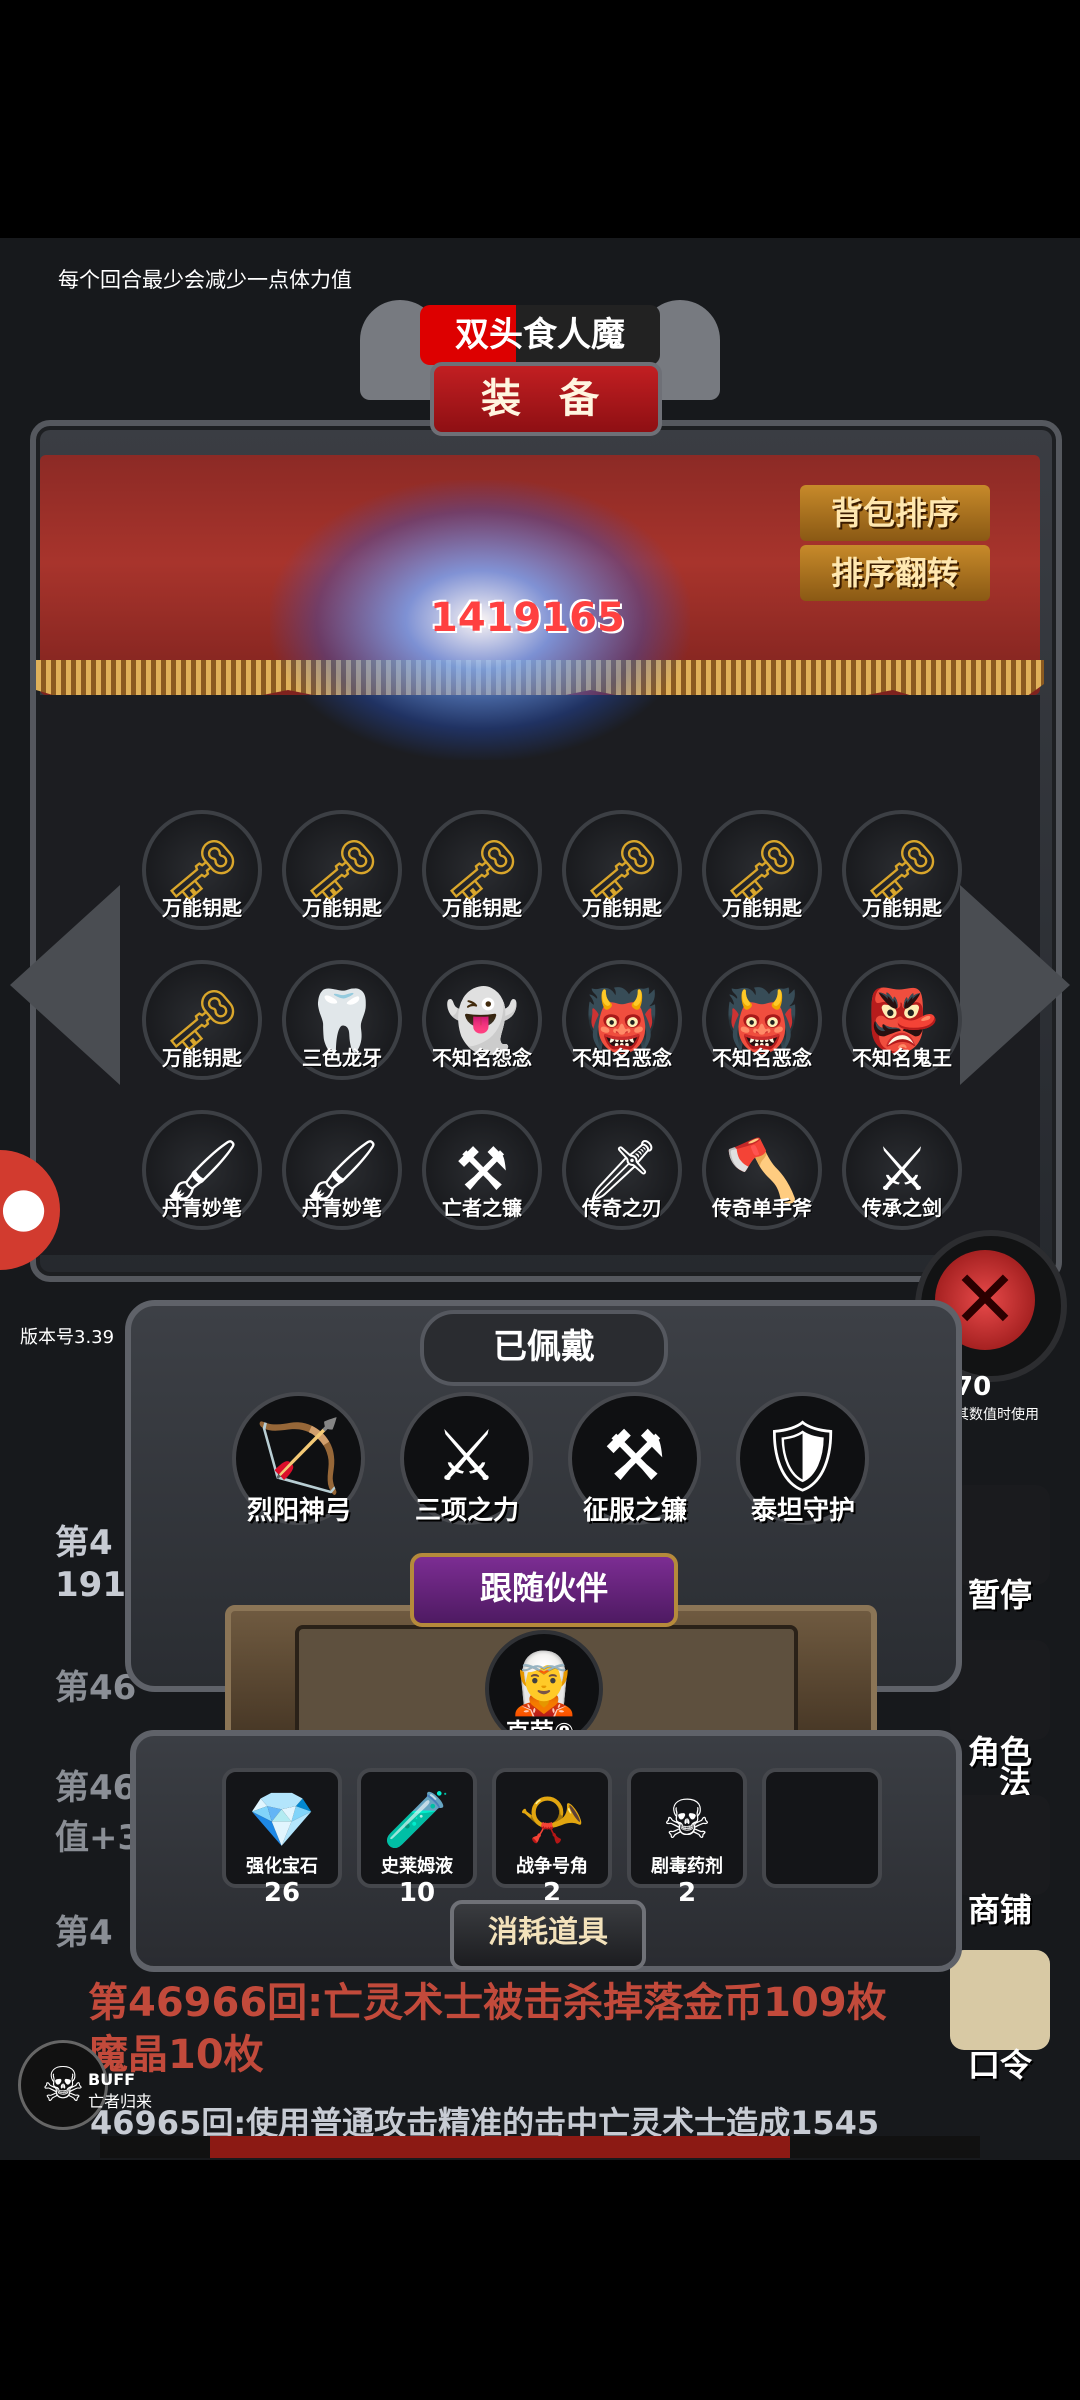 The image size is (1080, 2400). Describe the element at coordinates (687, 1838) in the screenshot. I see `consumable-slot: ☠ 剧毒药剂 2` at that location.